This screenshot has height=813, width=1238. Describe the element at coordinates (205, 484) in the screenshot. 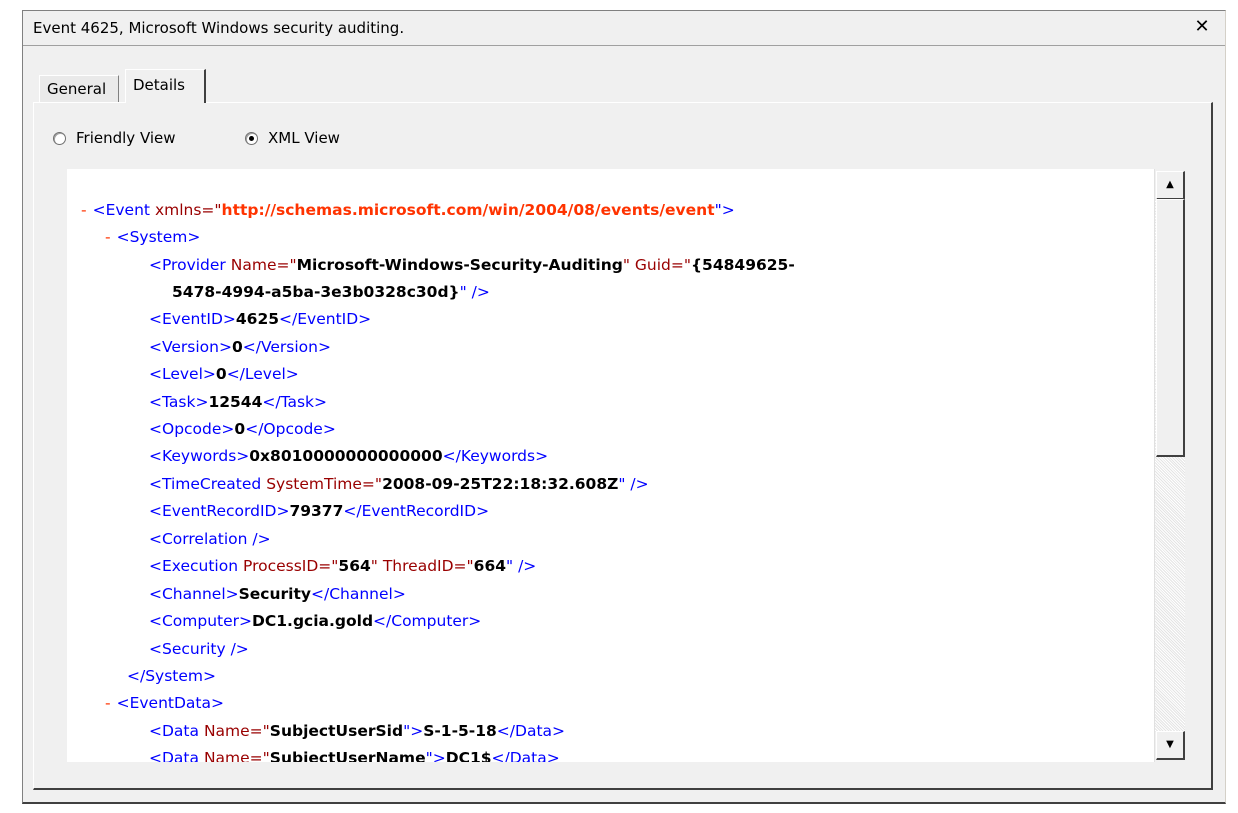

I see `xml-tag: <TimeCreated` at that location.